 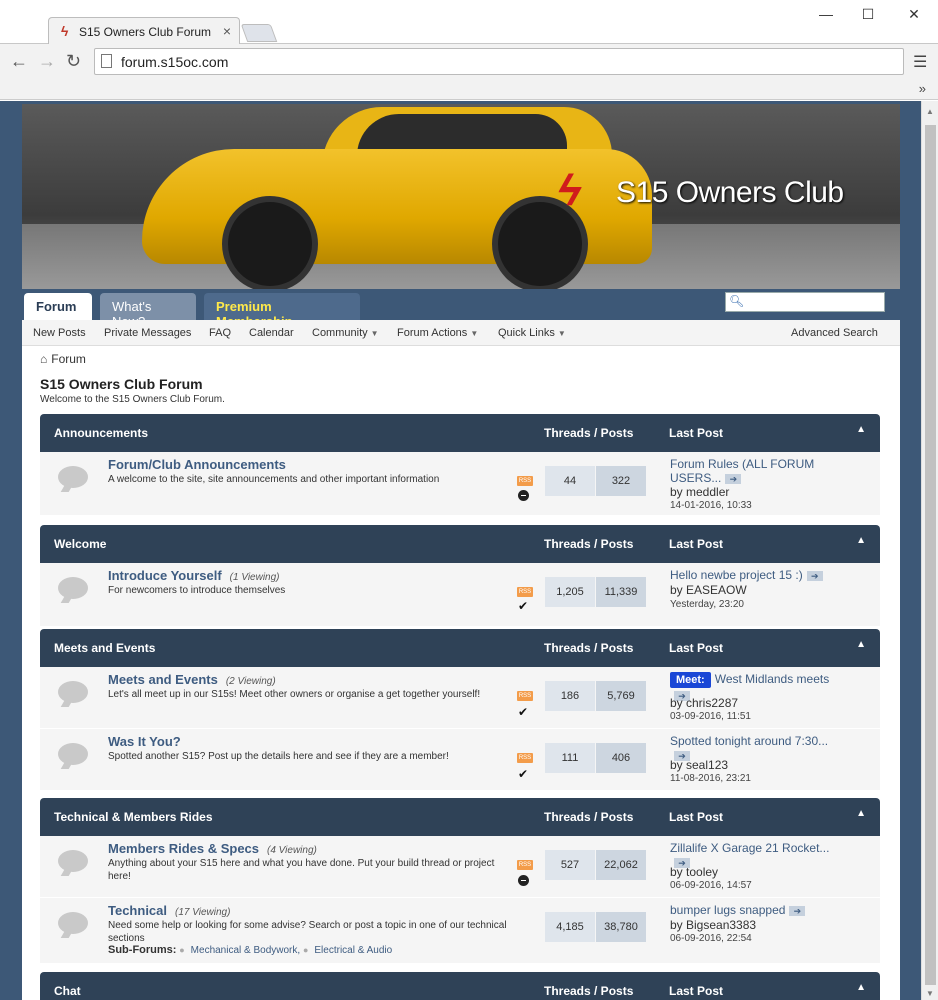 What do you see at coordinates (711, 505) in the screenshot?
I see `last-post-date: 14-01-2016, 10:33` at bounding box center [711, 505].